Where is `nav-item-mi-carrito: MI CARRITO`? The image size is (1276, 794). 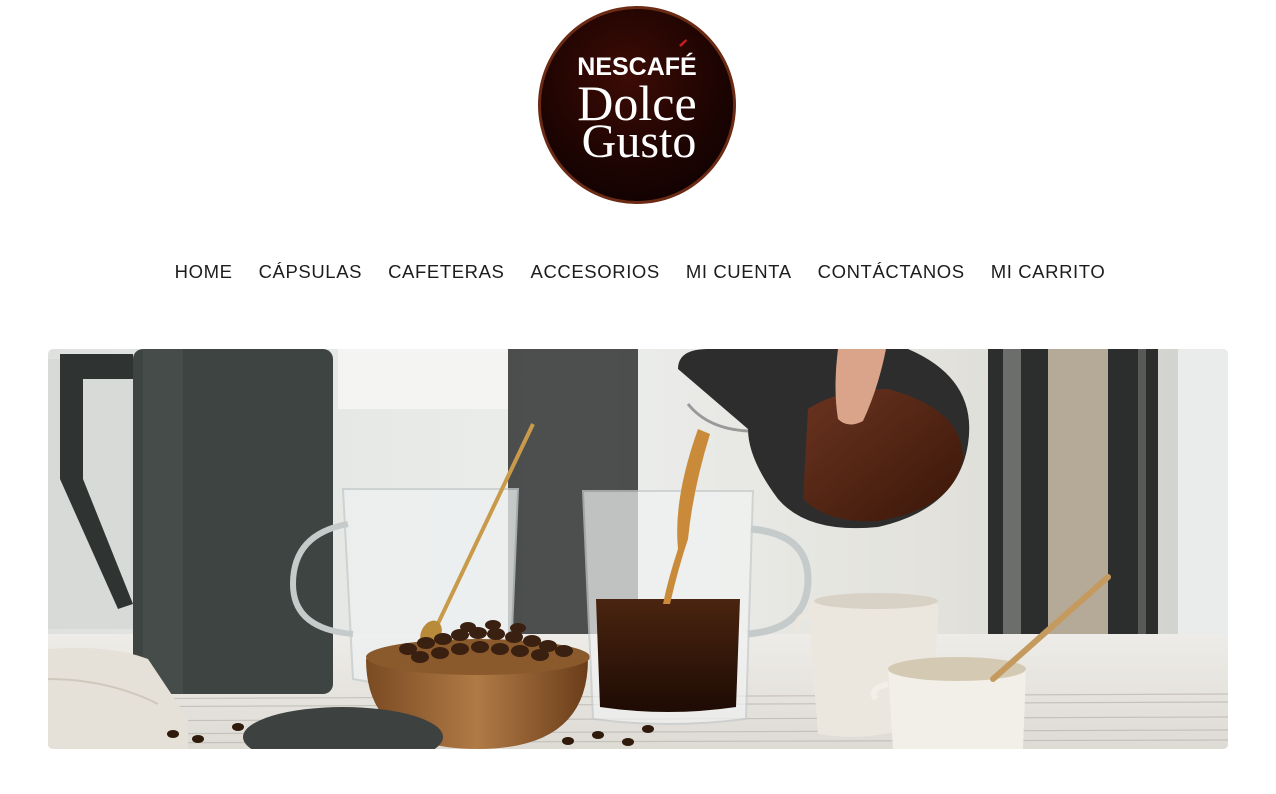
nav-item-mi-carrito: MI CARRITO is located at coordinates (1048, 272).